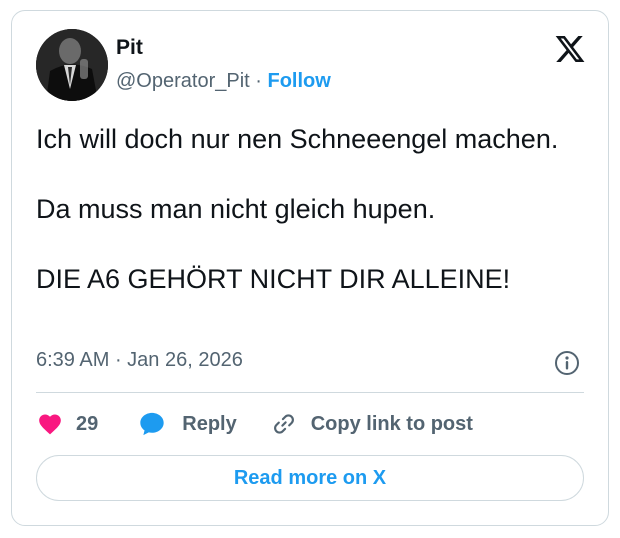  I want to click on reply-button: Reply, so click(187, 424).